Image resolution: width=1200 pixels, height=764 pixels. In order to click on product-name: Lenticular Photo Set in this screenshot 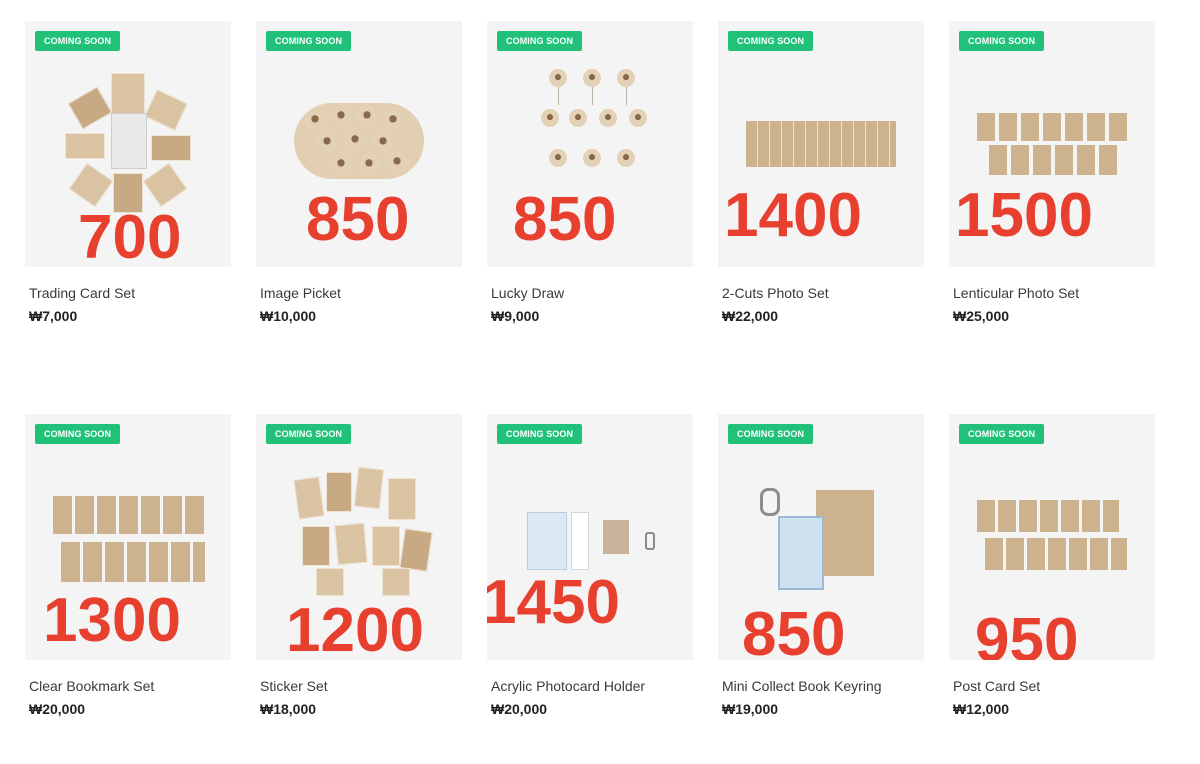, I will do `click(1054, 293)`.